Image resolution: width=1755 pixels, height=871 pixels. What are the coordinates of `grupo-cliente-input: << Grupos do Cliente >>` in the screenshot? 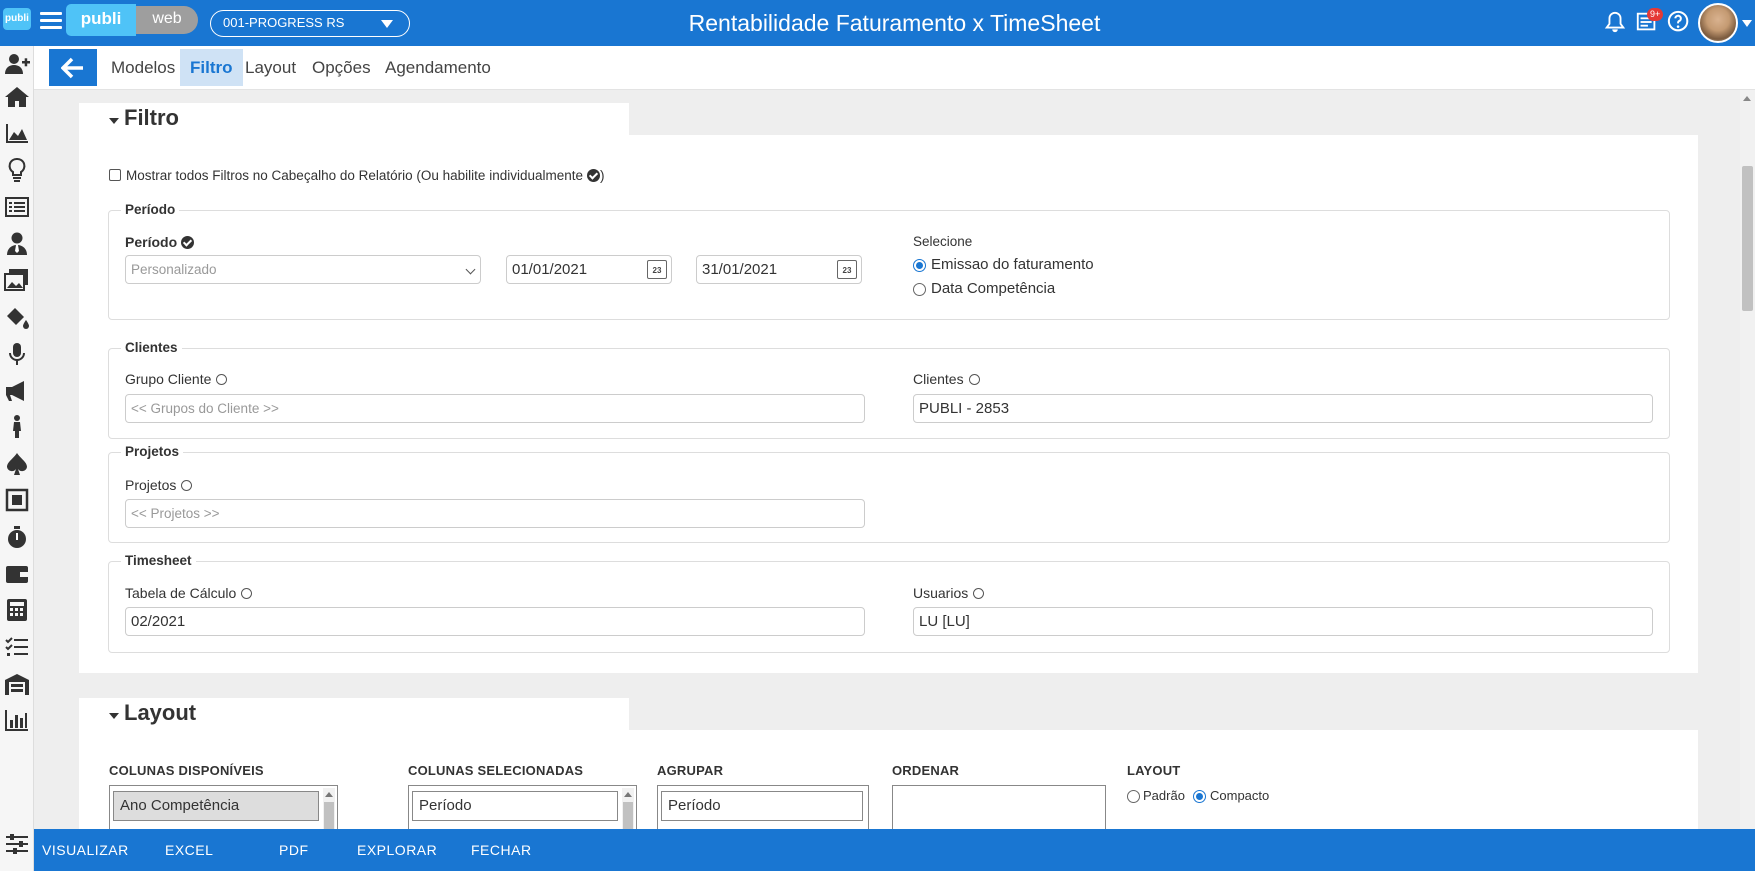 It's located at (495, 408).